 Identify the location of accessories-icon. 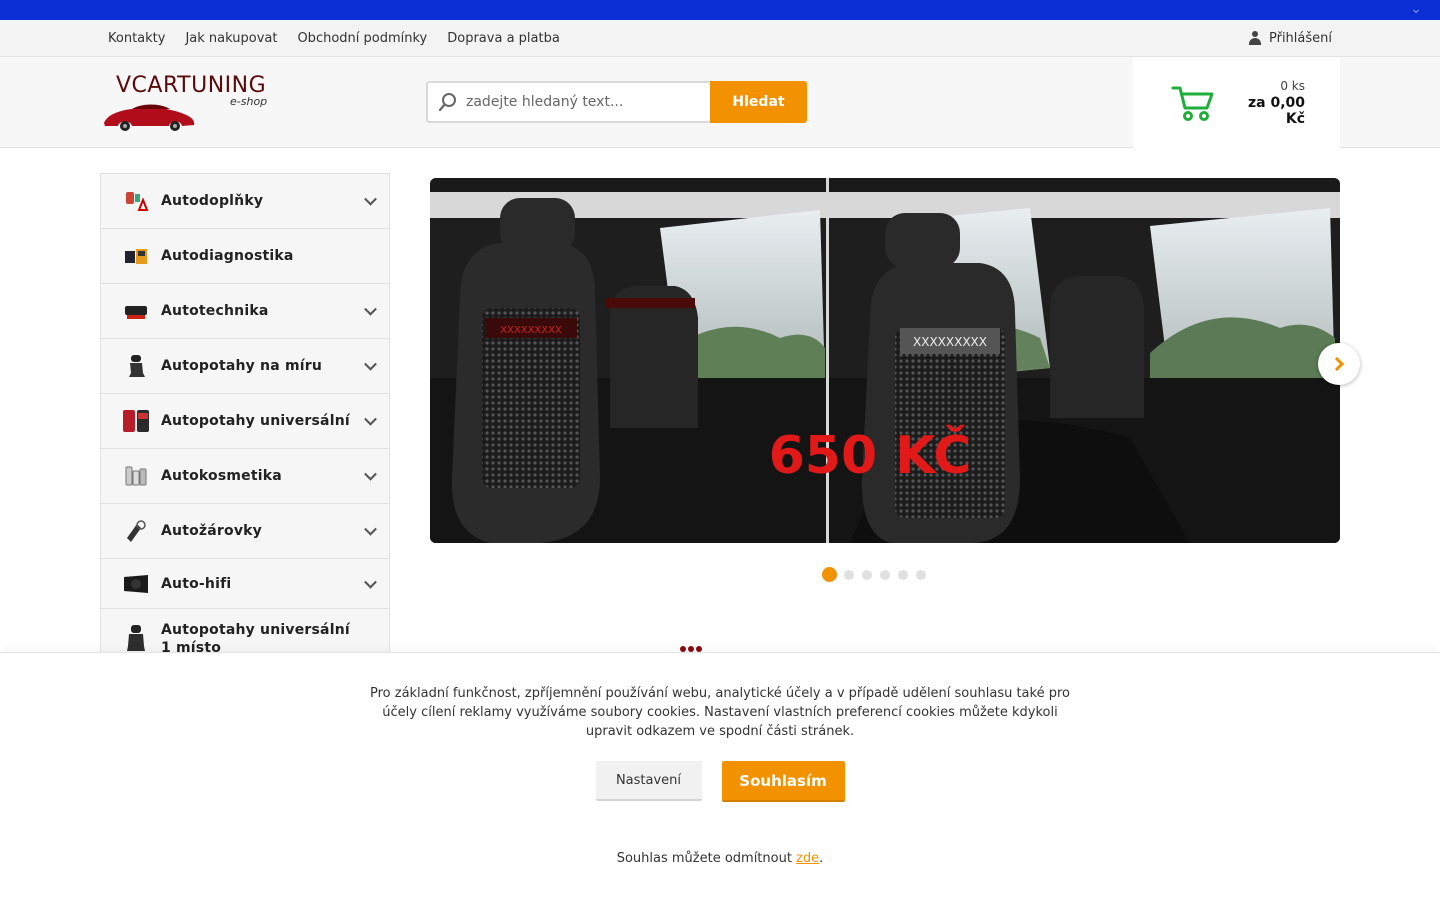
(136, 201).